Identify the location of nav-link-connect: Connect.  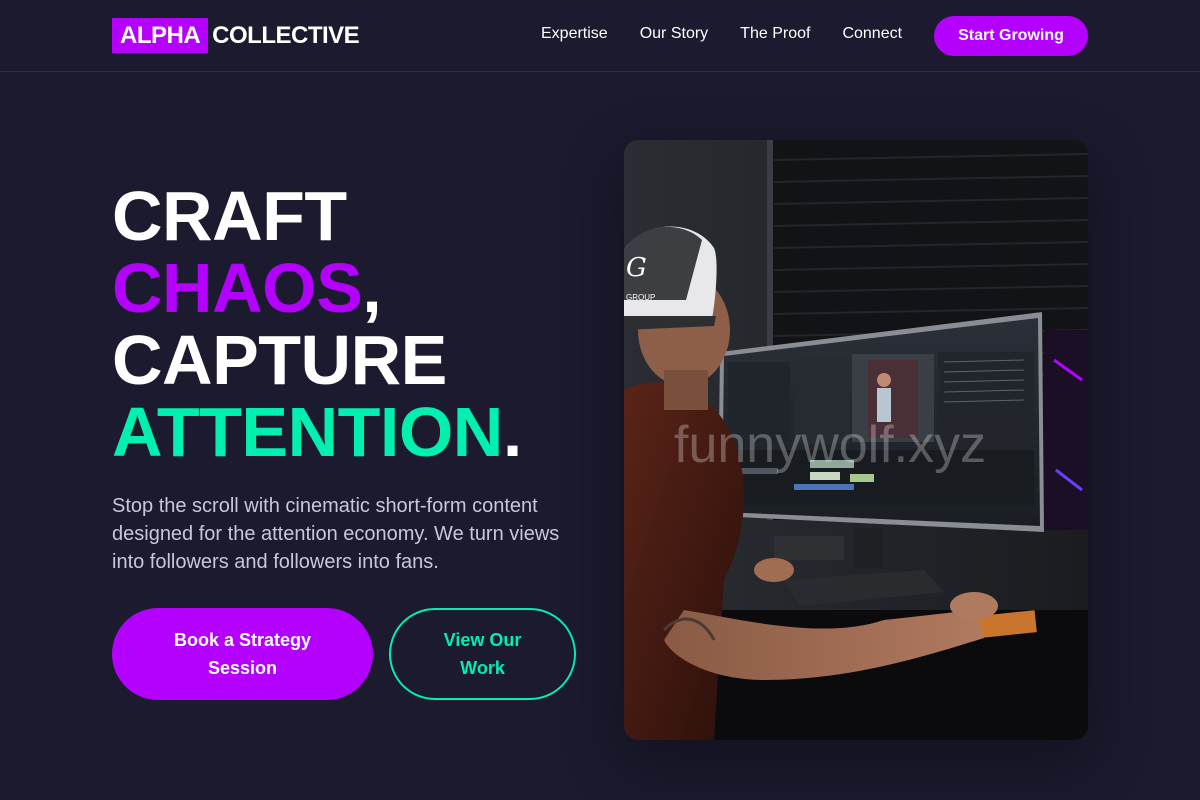
(872, 34).